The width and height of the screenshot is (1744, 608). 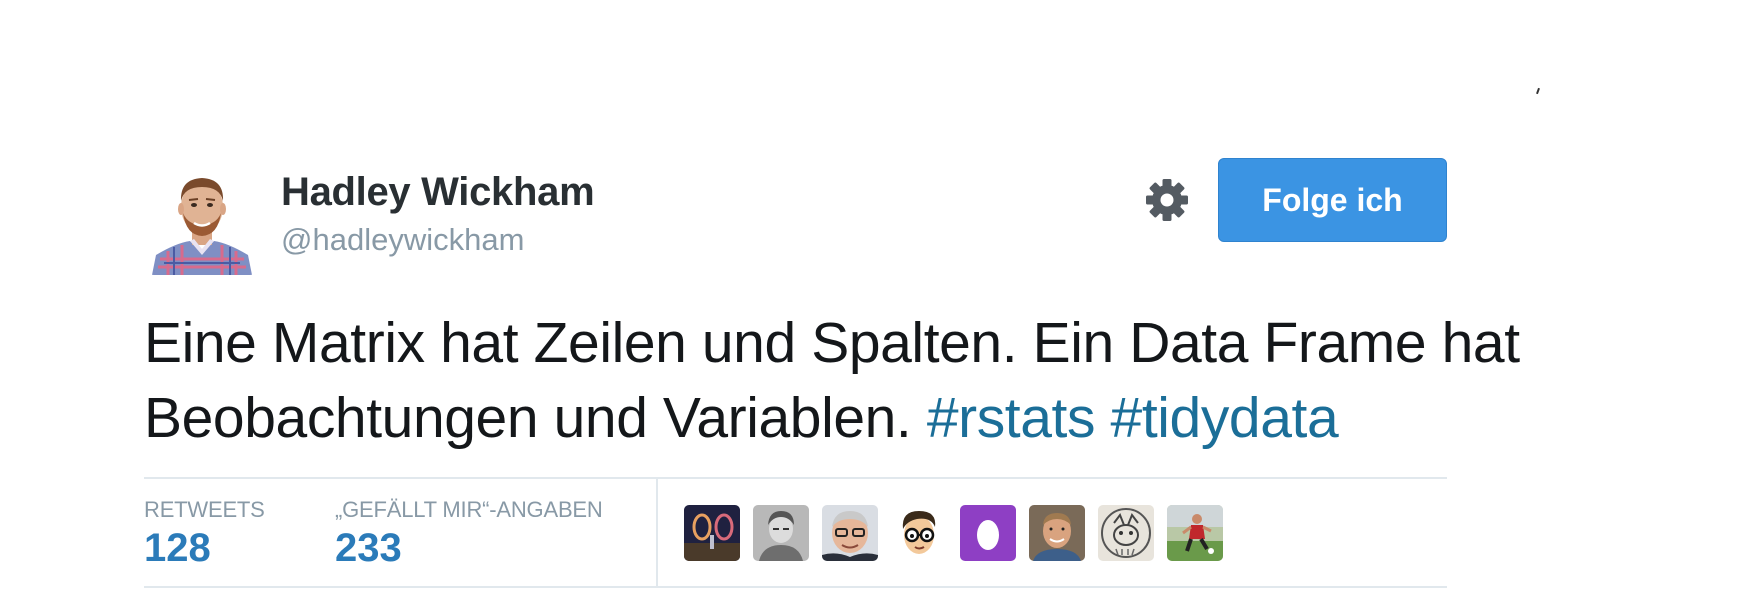 I want to click on settings-button, so click(x=1167, y=200).